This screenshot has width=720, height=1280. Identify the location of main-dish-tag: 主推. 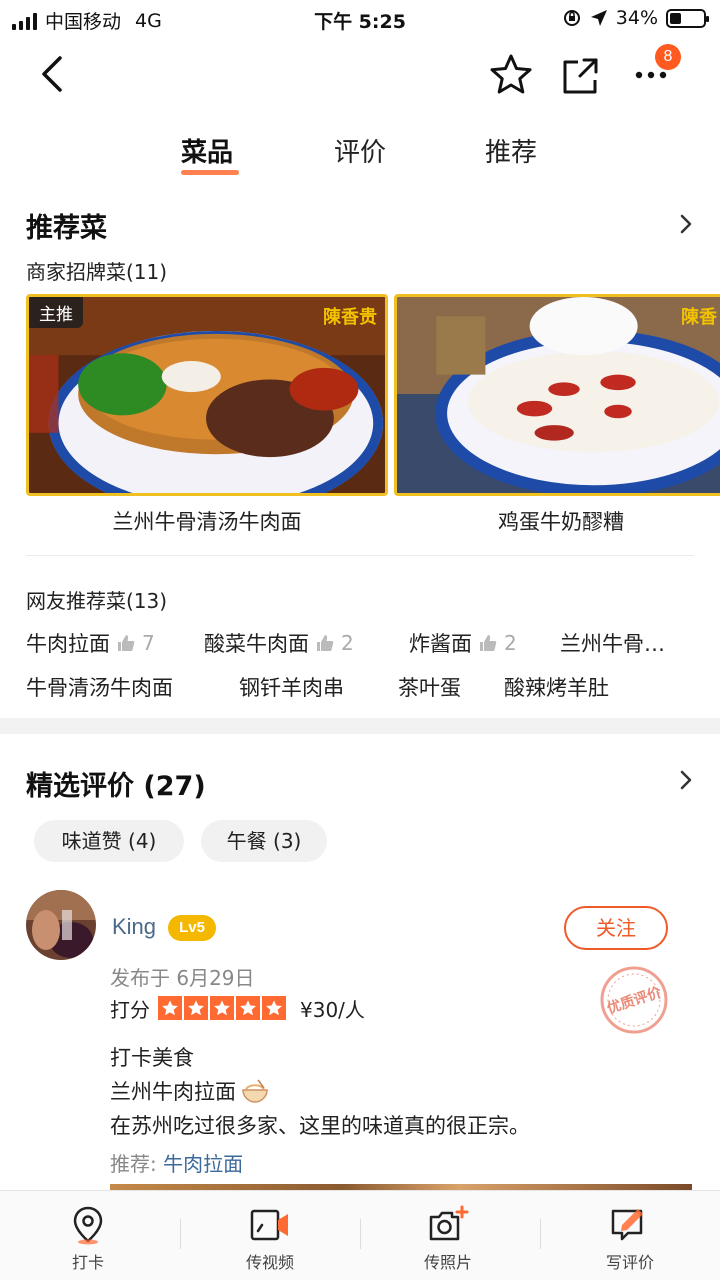
(56, 312).